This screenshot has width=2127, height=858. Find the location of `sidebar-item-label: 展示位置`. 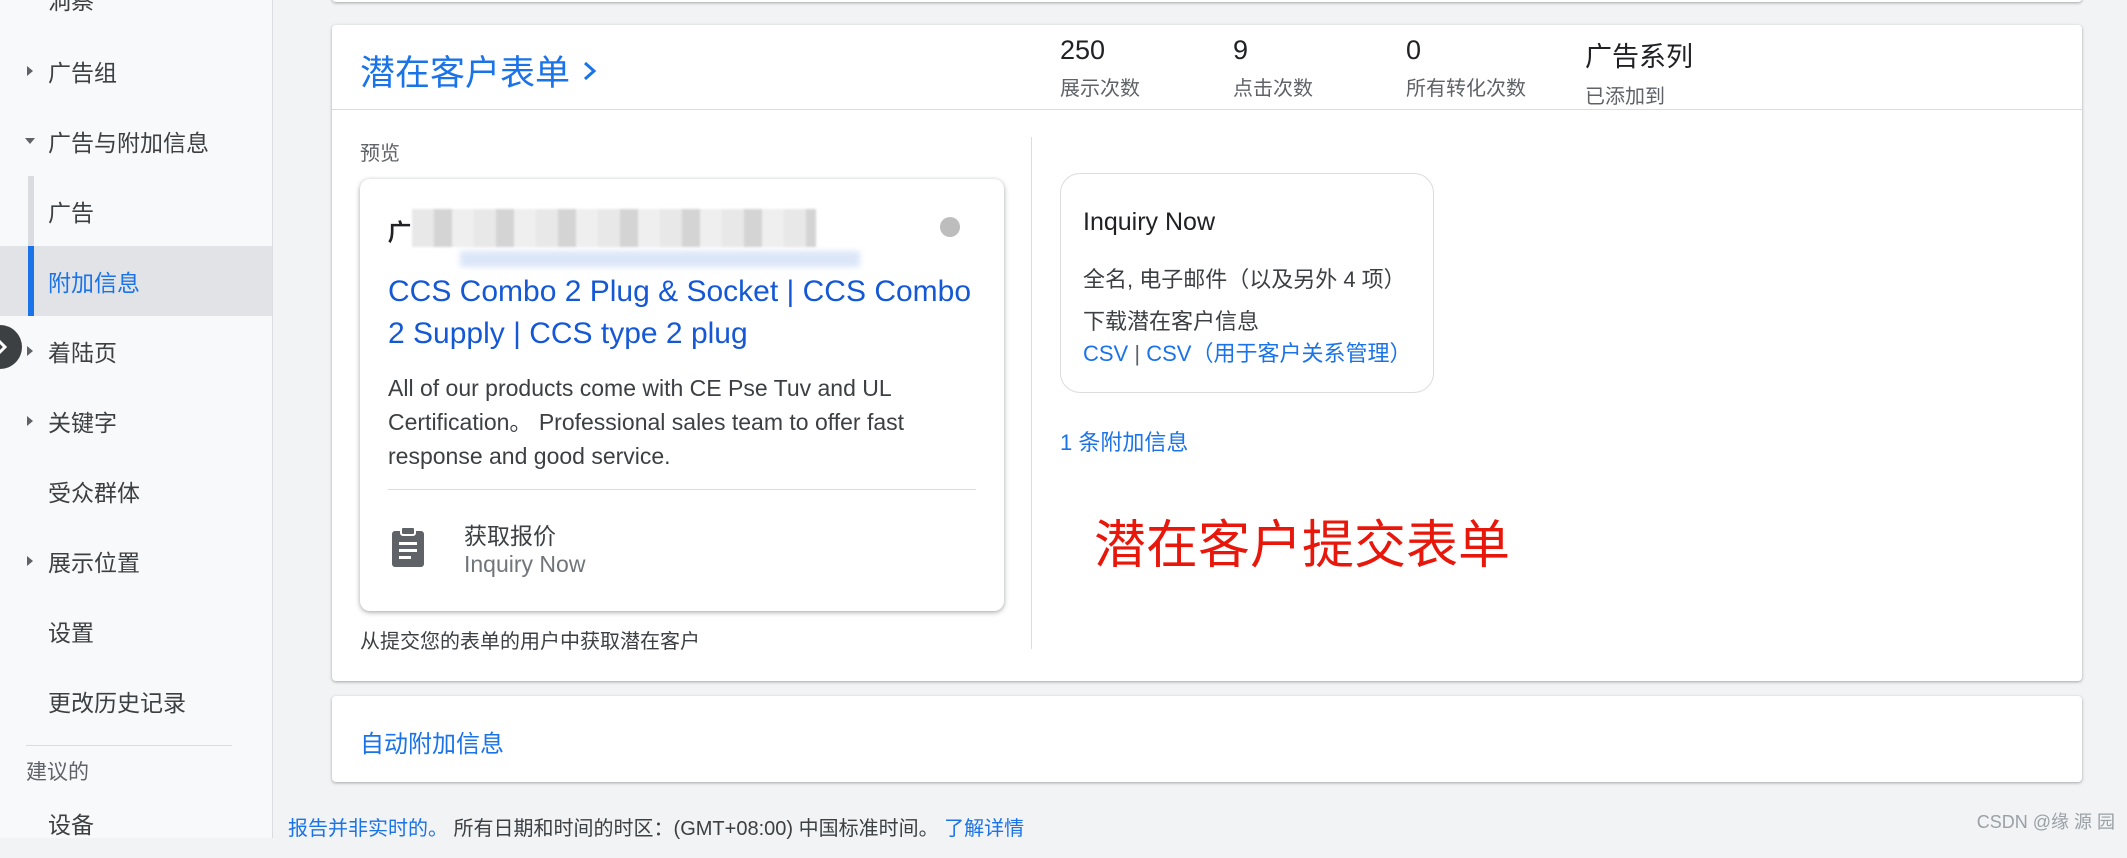

sidebar-item-label: 展示位置 is located at coordinates (94, 563).